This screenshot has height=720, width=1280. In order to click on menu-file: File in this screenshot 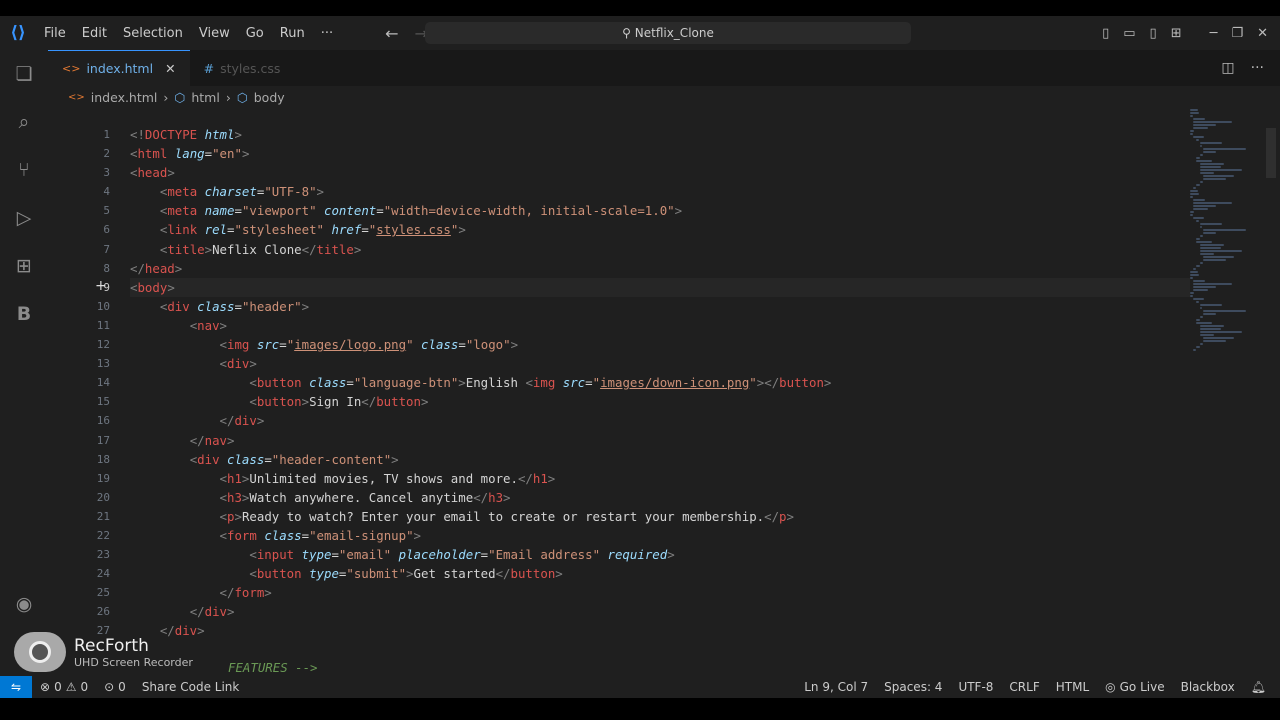, I will do `click(55, 33)`.